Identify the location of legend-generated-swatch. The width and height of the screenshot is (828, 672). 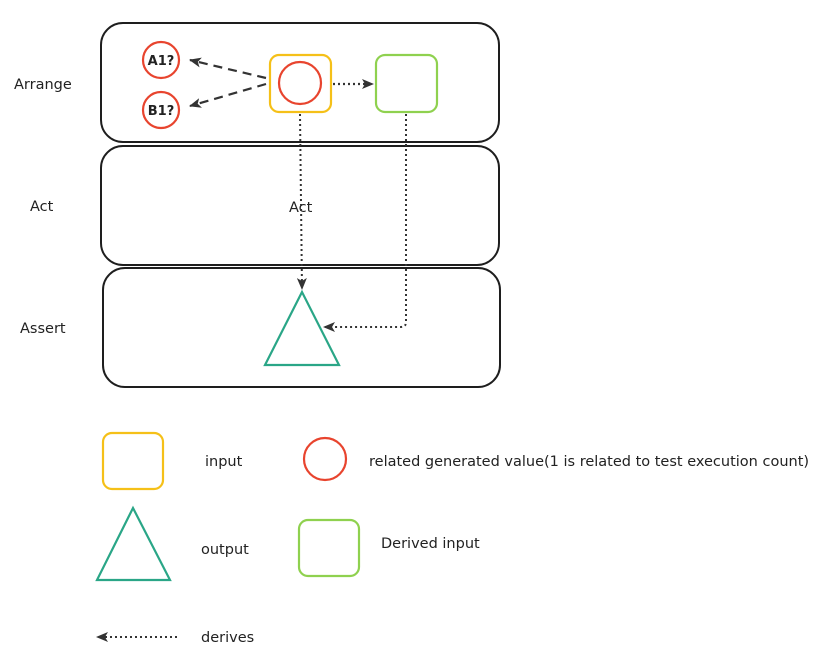
(325, 459).